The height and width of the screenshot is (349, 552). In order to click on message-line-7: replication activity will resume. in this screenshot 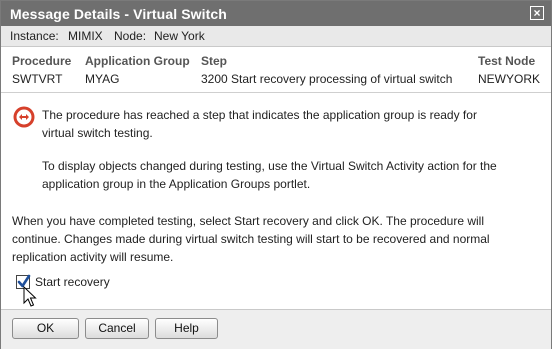, I will do `click(93, 257)`.